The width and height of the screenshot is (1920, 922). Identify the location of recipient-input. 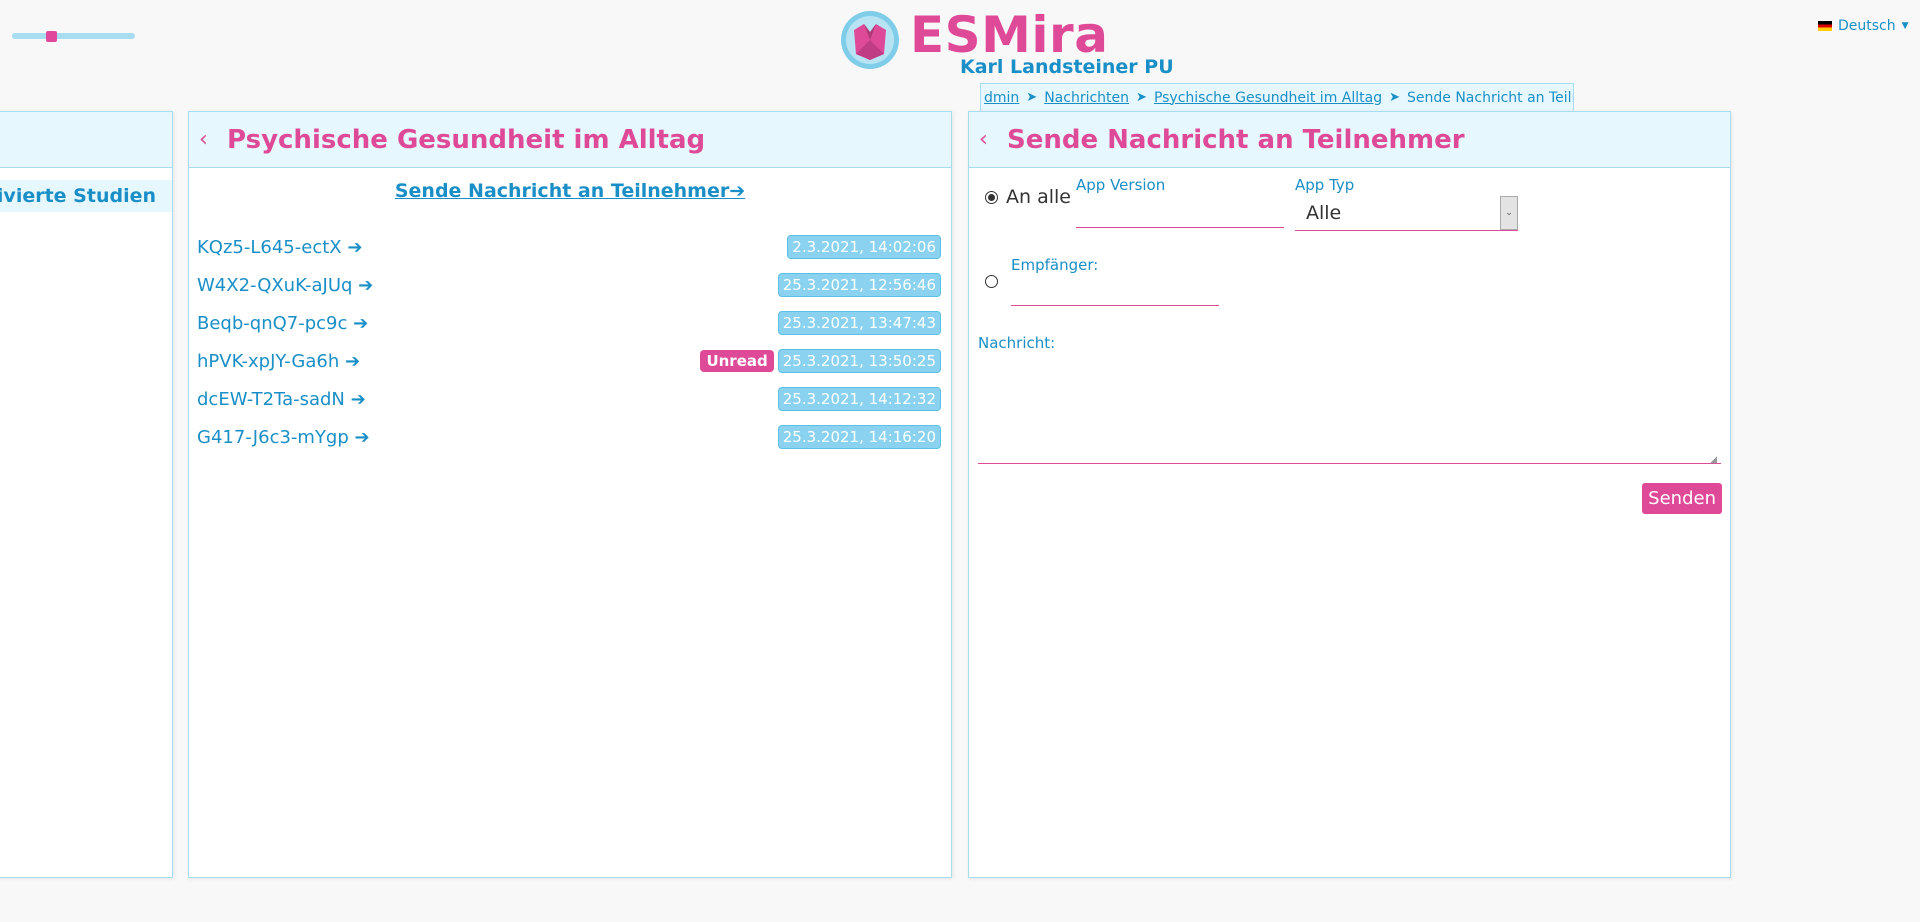
(1115, 291).